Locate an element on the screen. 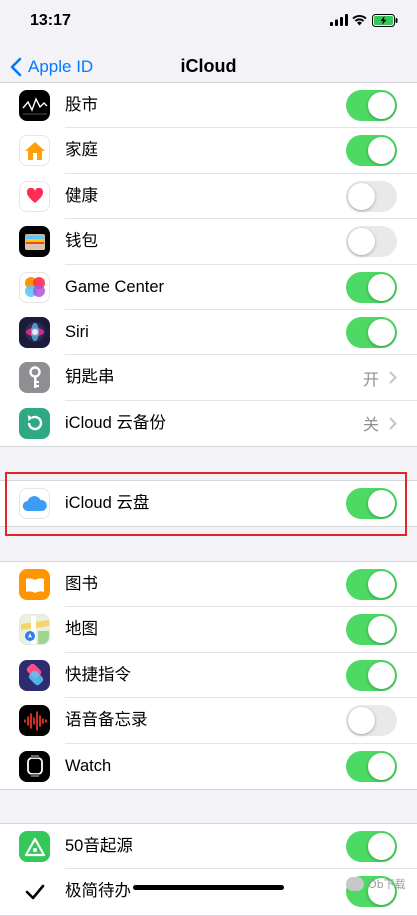  item-label: Siri is located at coordinates (77, 331).